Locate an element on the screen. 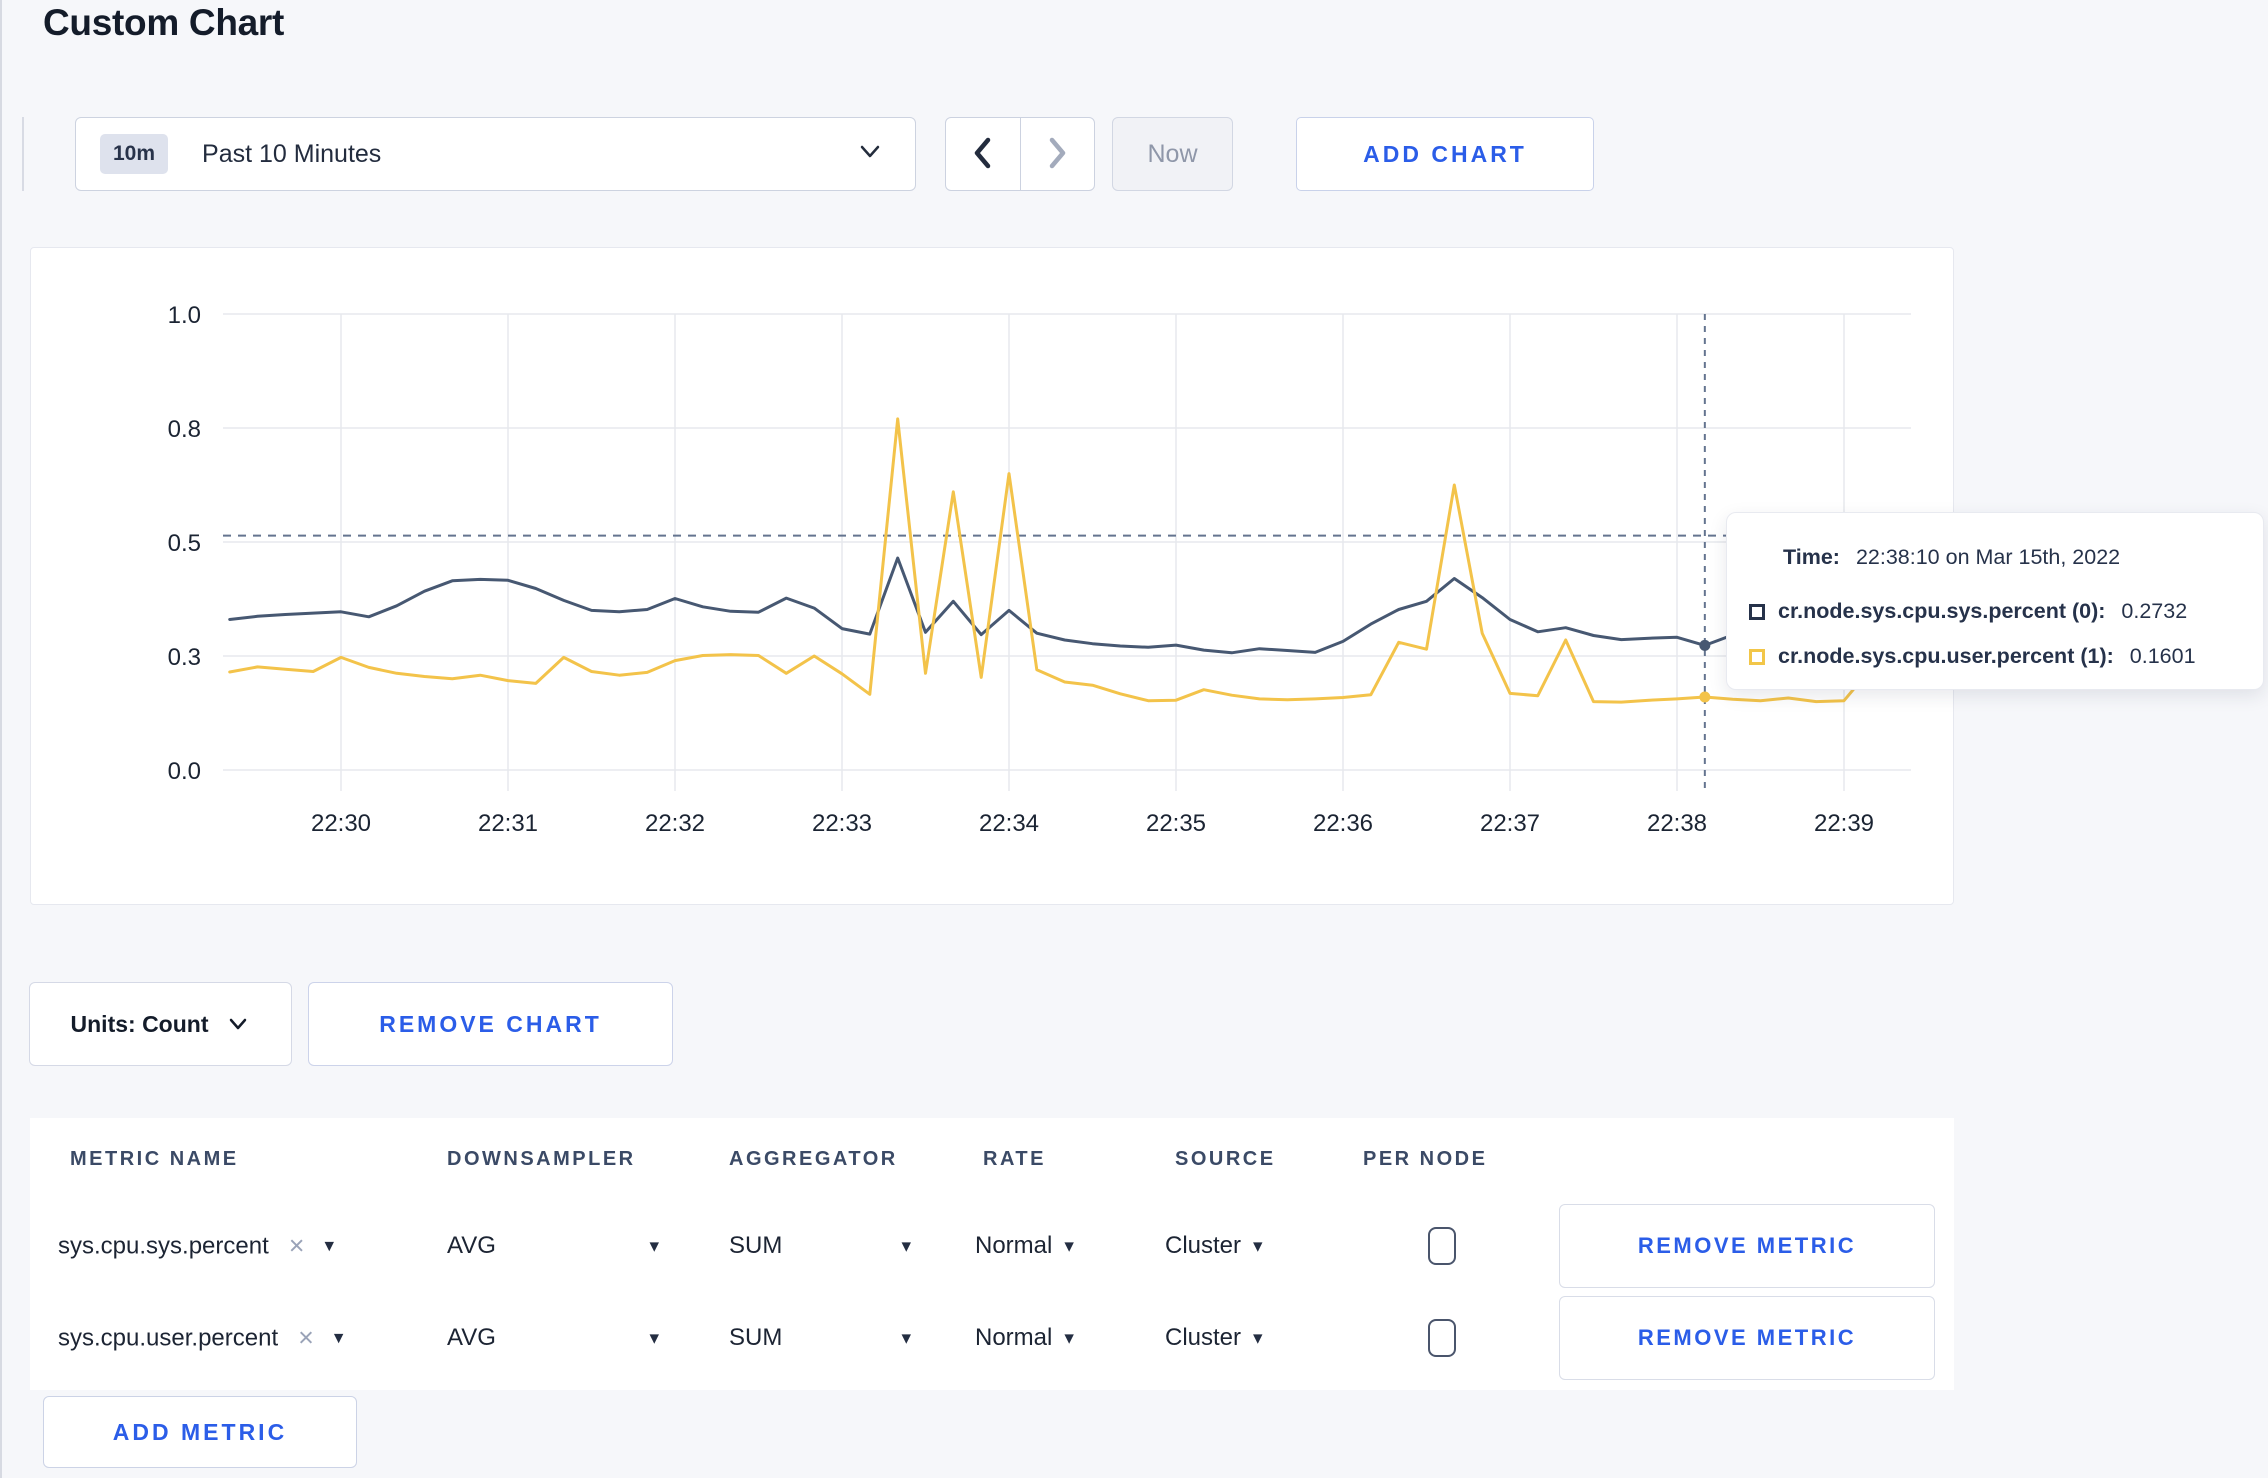 Image resolution: width=2268 pixels, height=1478 pixels. units-select: Units: Count is located at coordinates (160, 1024).